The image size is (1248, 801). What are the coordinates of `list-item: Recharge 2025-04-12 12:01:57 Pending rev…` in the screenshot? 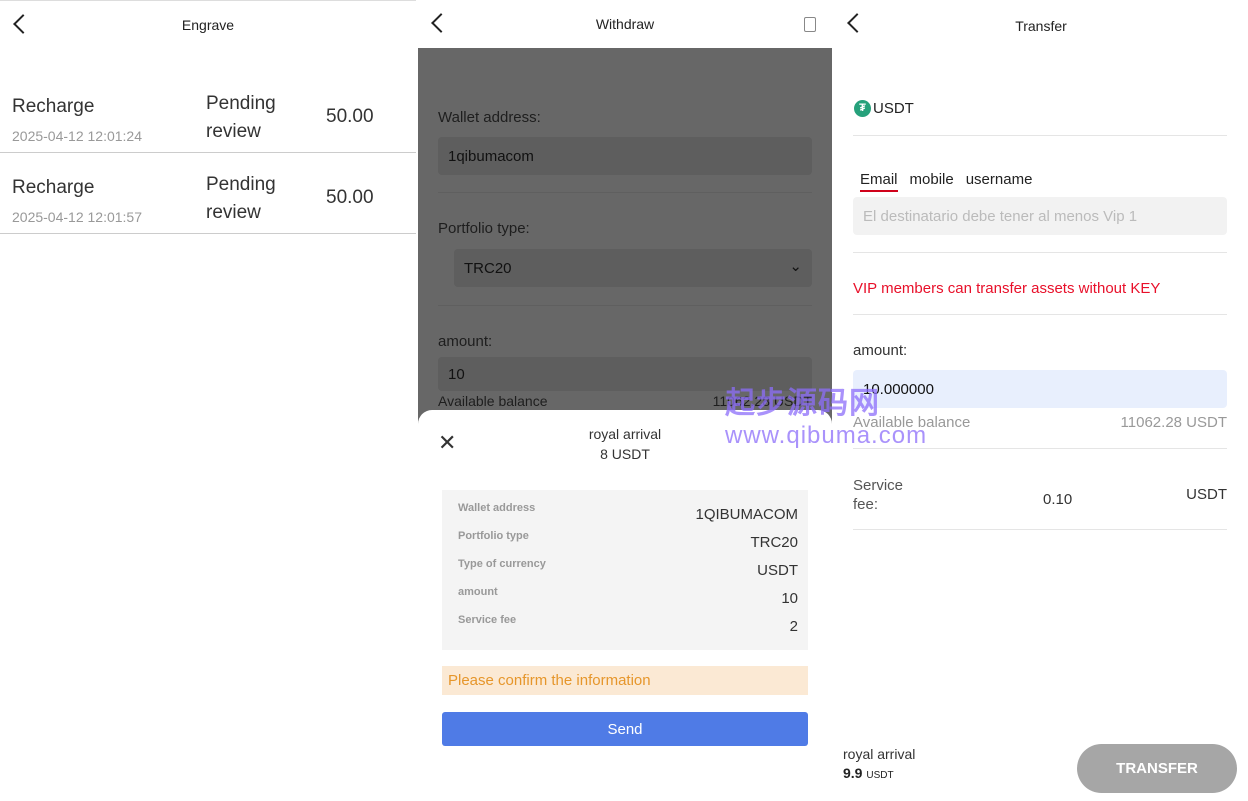 It's located at (208, 193).